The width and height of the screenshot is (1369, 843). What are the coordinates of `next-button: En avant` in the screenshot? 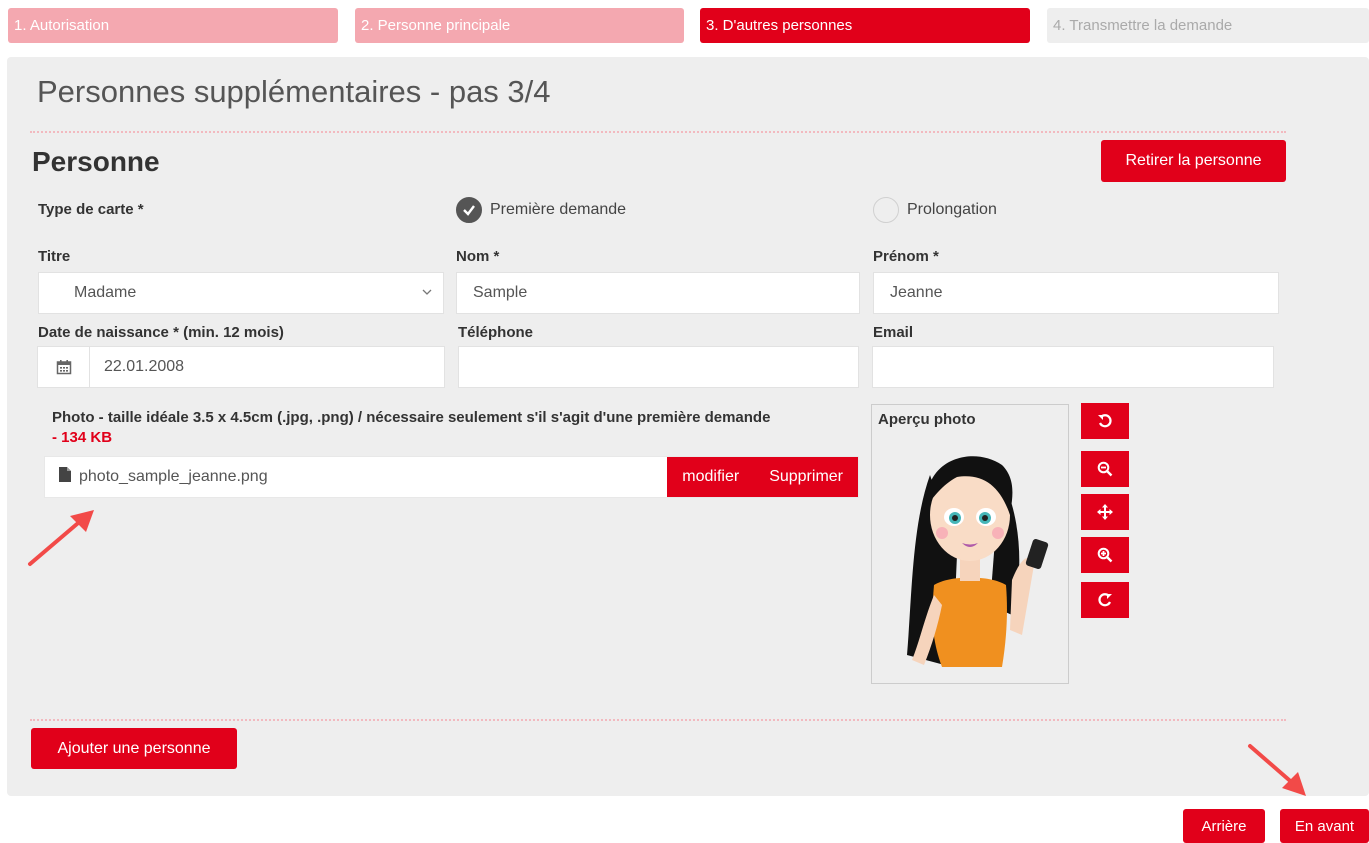 It's located at (1324, 826).